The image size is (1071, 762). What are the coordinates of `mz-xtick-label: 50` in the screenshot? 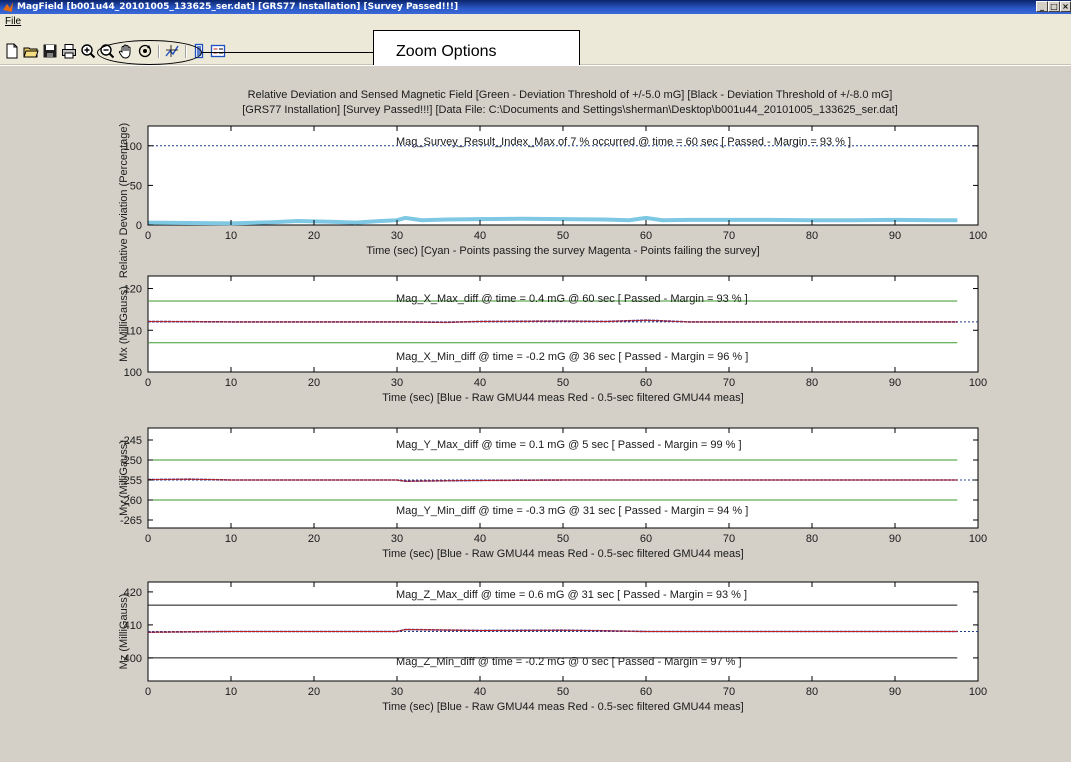 It's located at (563, 692).